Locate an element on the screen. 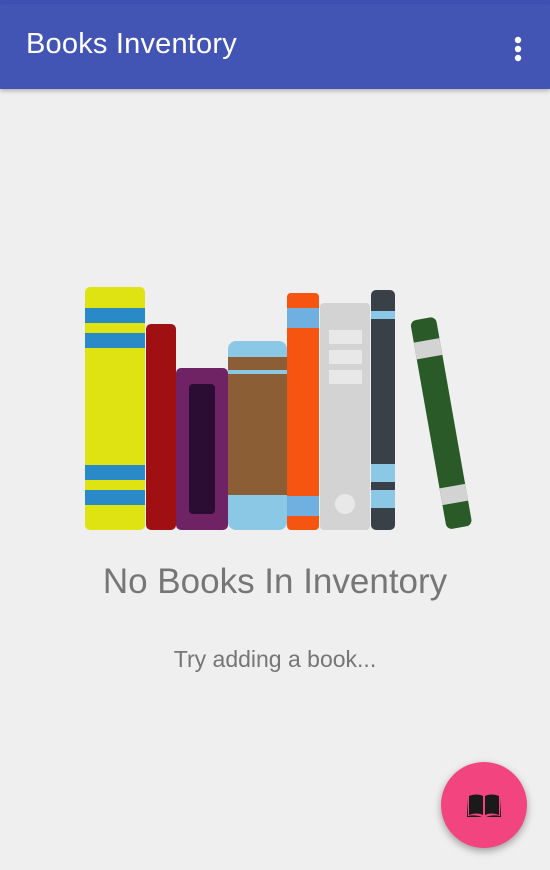  empty-state-title: No Books In Inventory is located at coordinates (275, 581).